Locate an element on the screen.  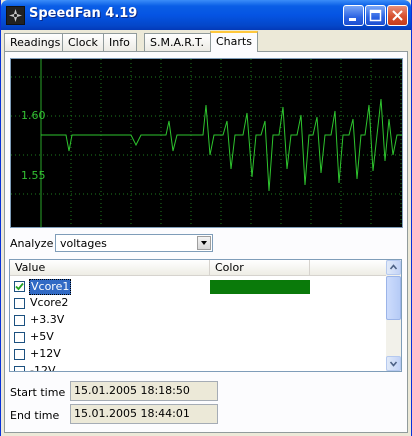
analyze-label: Analyze is located at coordinates (32, 243).